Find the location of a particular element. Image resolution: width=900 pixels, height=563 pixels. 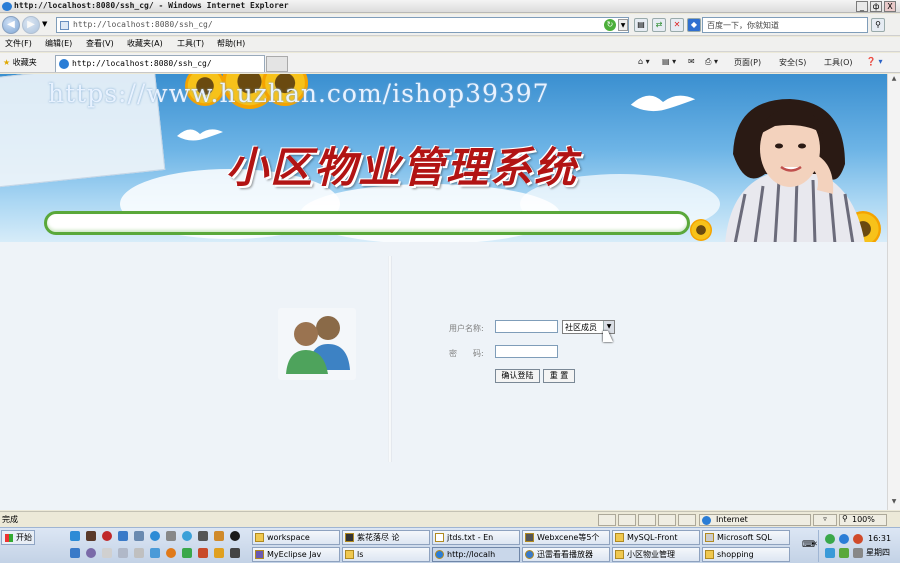

page-menu: 页面(P) is located at coordinates (747, 62).